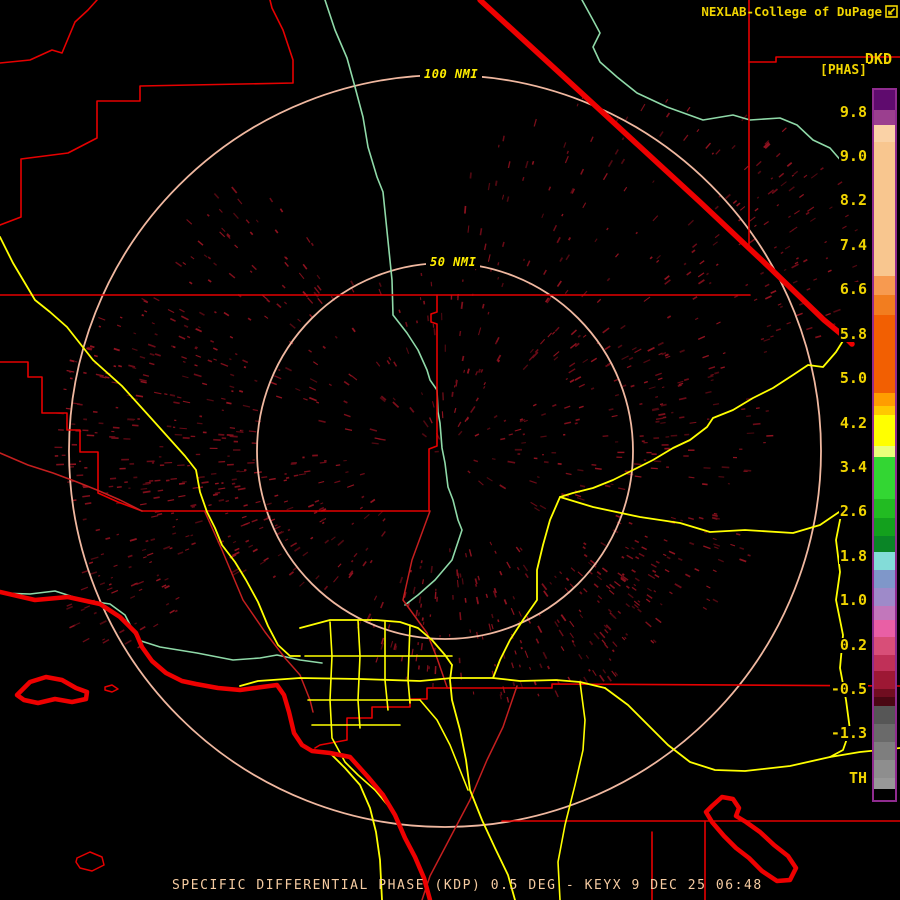  Describe the element at coordinates (853, 645) in the screenshot. I see `color-scale-tick: 0.2` at that location.